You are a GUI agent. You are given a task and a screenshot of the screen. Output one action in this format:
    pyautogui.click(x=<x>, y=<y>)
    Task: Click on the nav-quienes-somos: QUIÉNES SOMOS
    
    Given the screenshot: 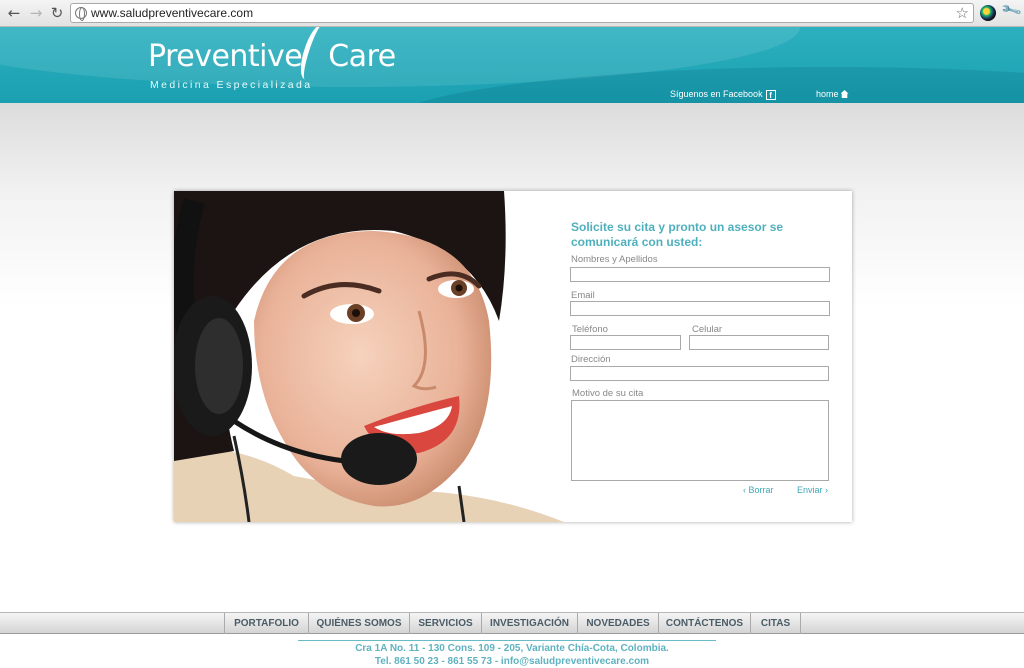 What is the action you would take?
    pyautogui.click(x=358, y=623)
    